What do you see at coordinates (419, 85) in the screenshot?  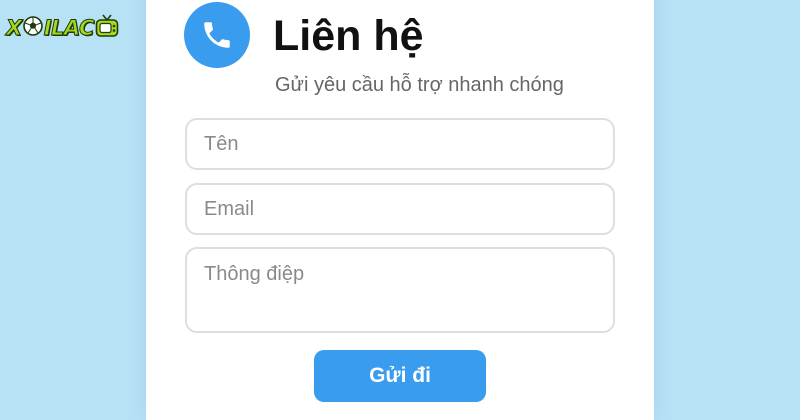 I see `page-subtitle: Gửi yêu cầu hỗ trợ nhanh chóng` at bounding box center [419, 85].